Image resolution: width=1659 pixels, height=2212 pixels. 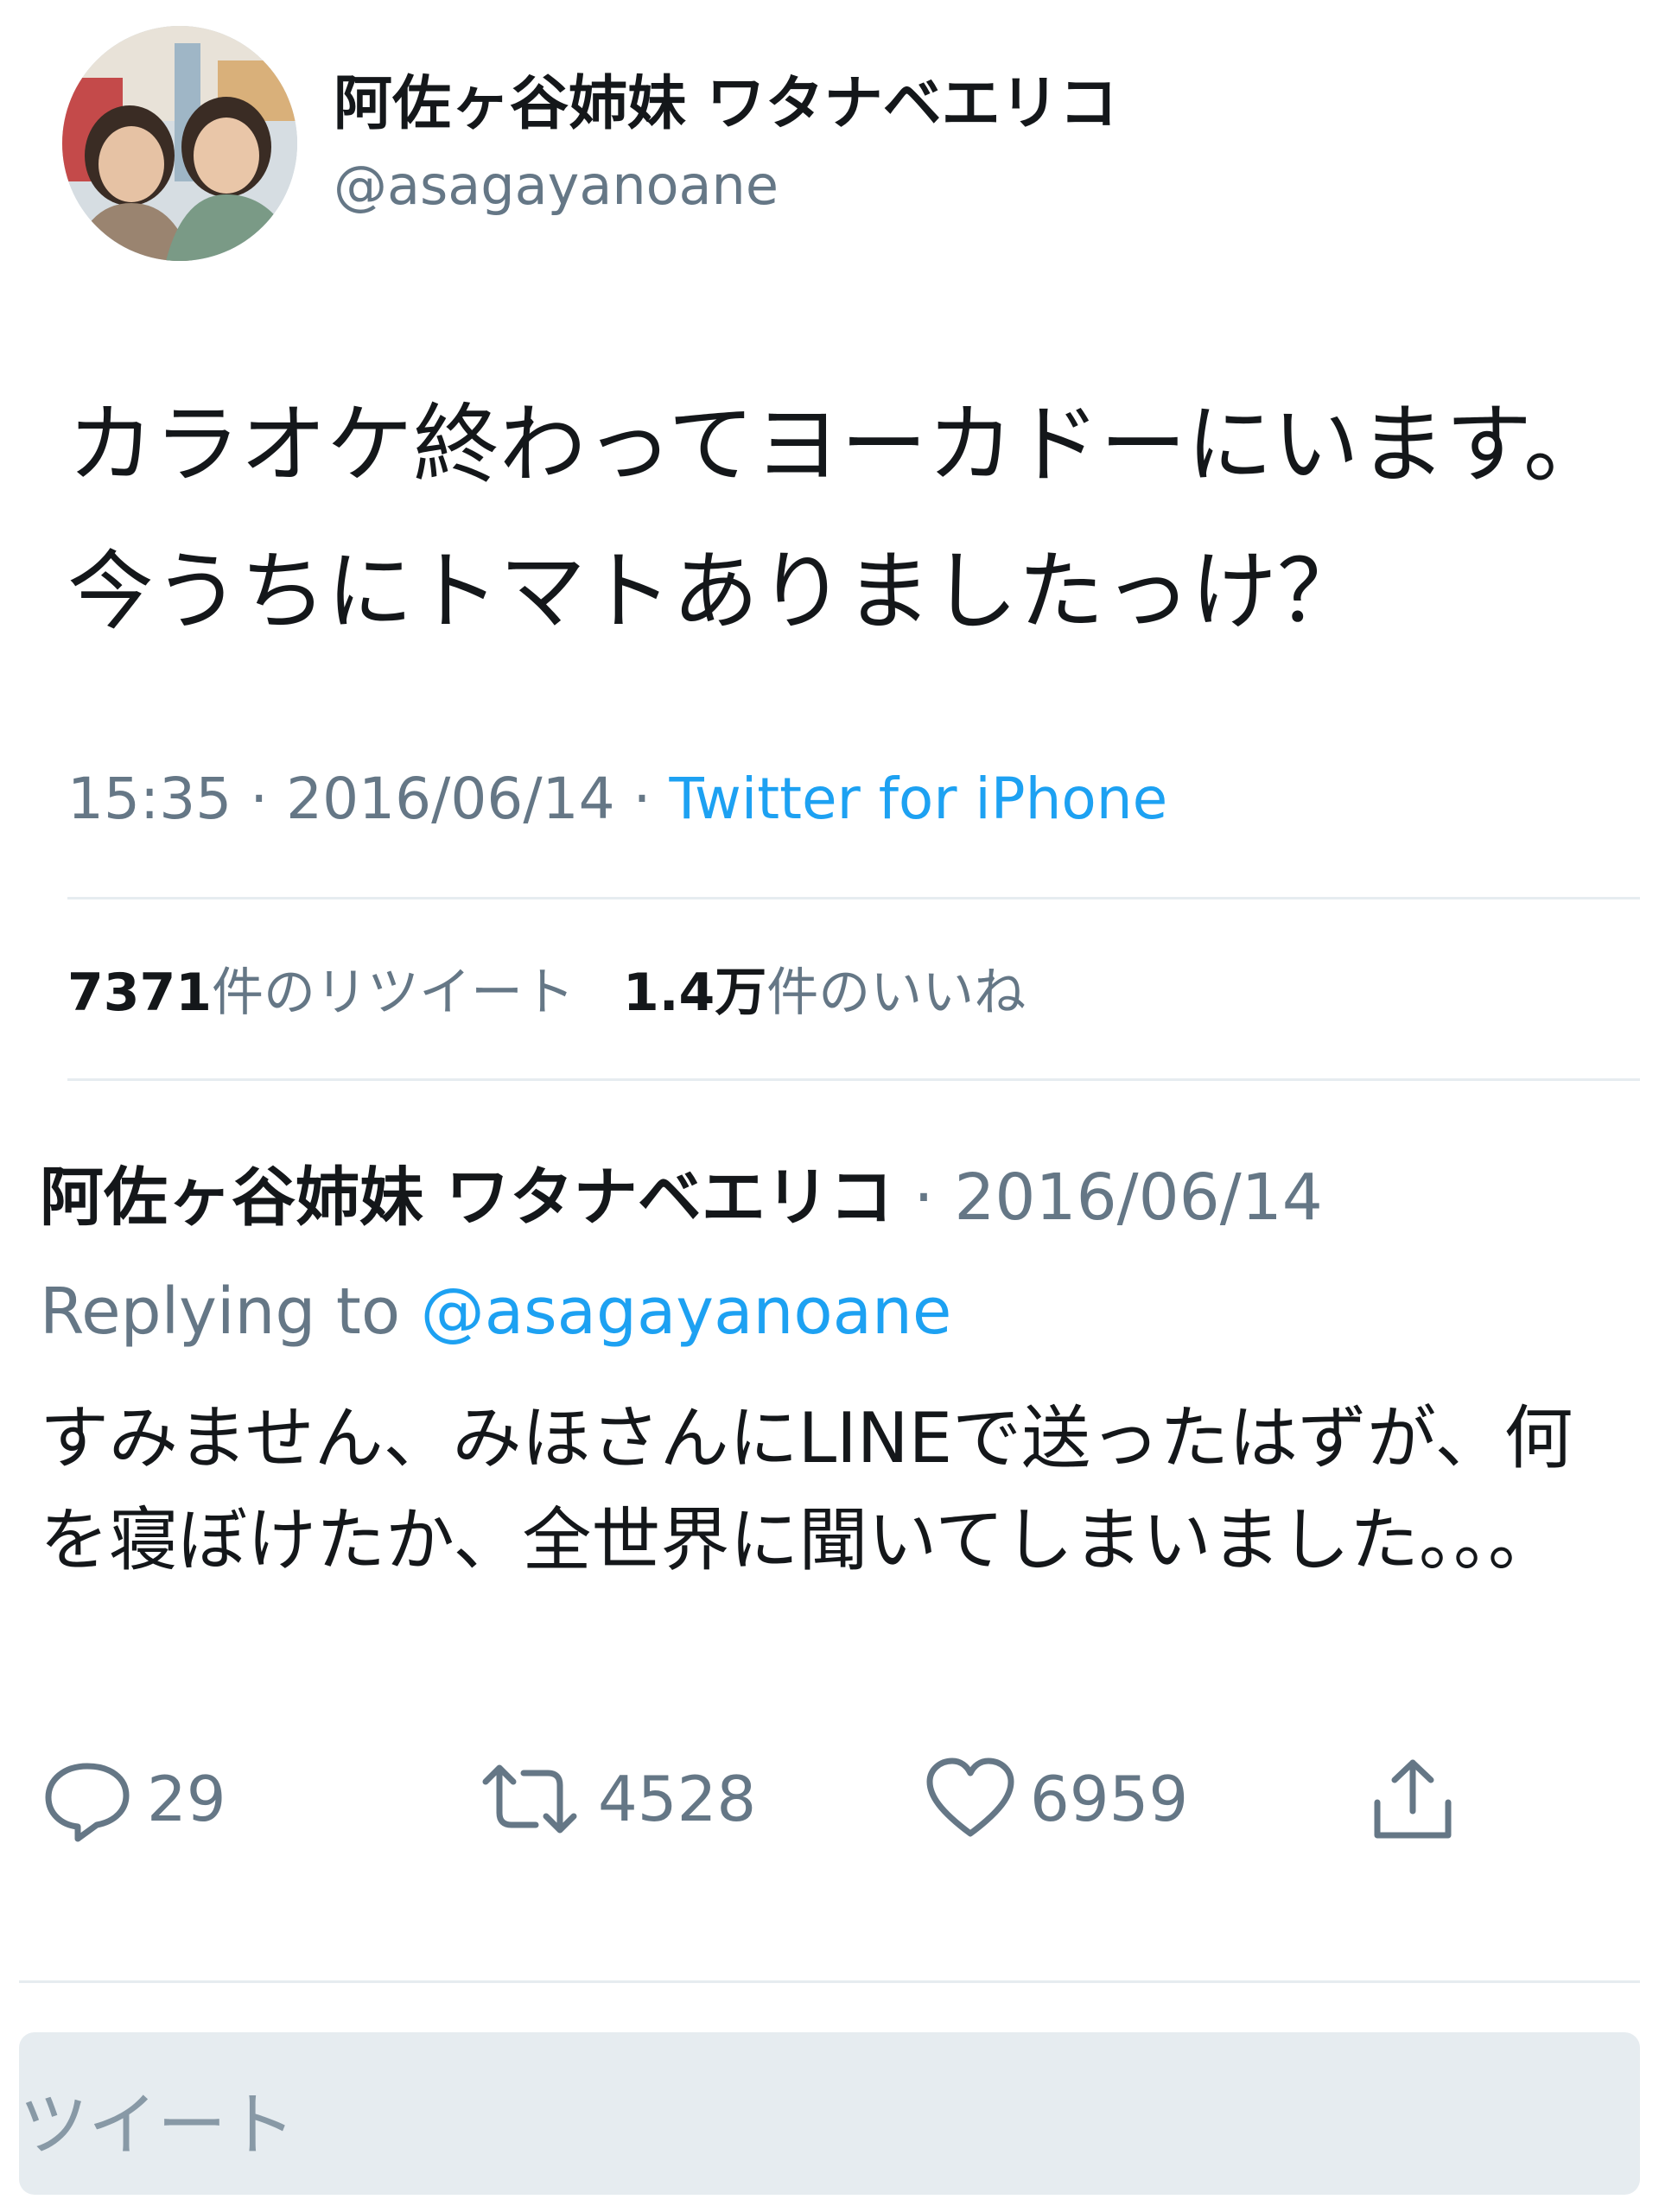 I want to click on replying-to: Replying to @asagayanoane, so click(x=495, y=1311).